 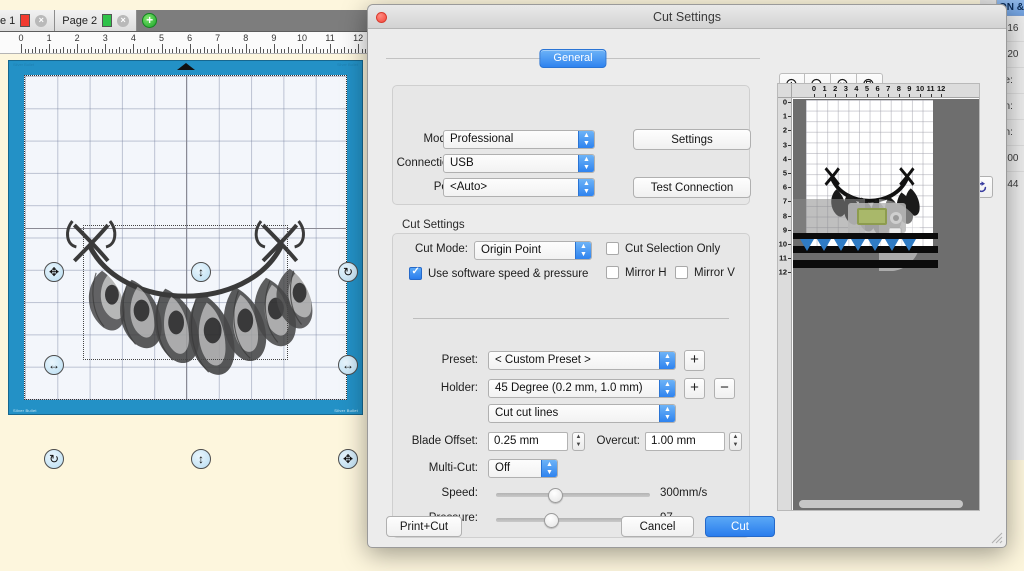 I want to click on dialog-titlebar: Cut Settings, so click(x=687, y=17).